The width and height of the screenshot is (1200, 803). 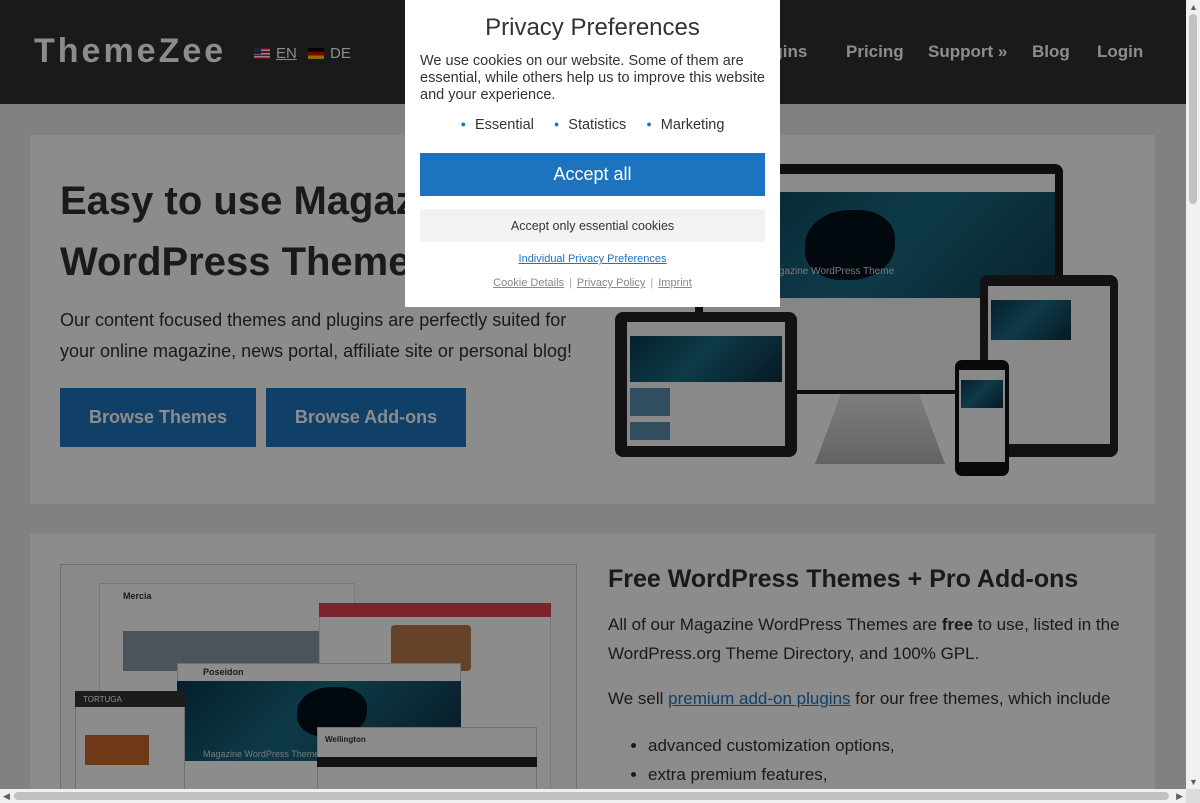 What do you see at coordinates (592, 27) in the screenshot?
I see `dialog-title: Privacy Preferences` at bounding box center [592, 27].